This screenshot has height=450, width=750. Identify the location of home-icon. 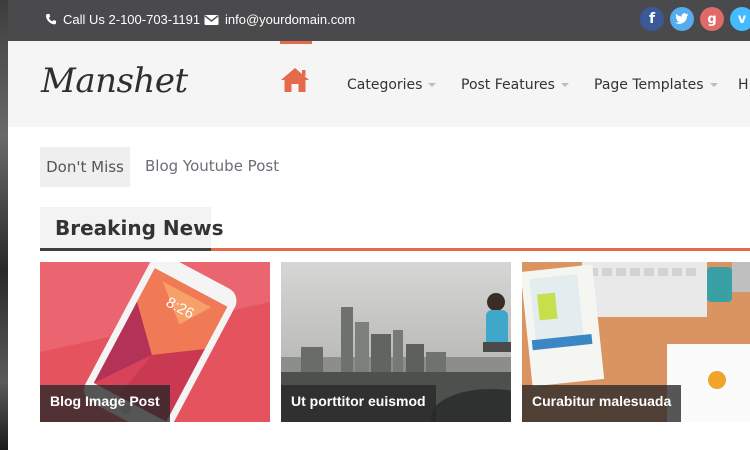
(295, 80).